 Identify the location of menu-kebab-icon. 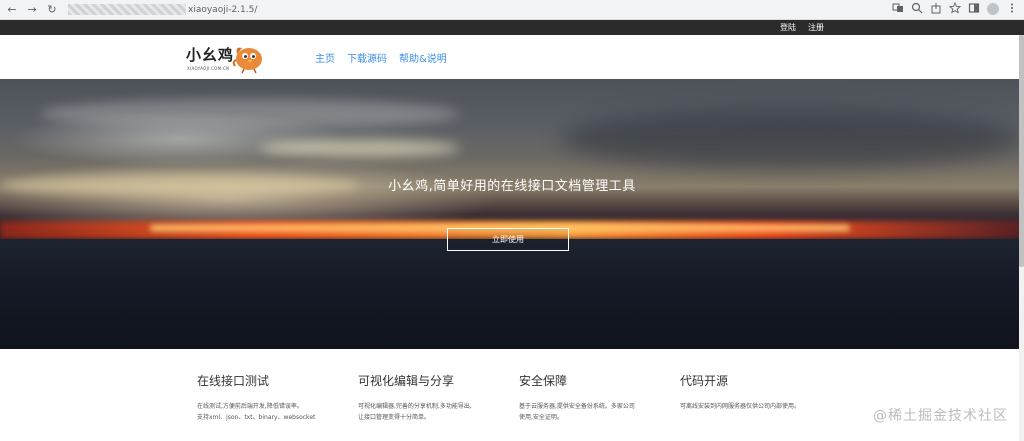
(1012, 9).